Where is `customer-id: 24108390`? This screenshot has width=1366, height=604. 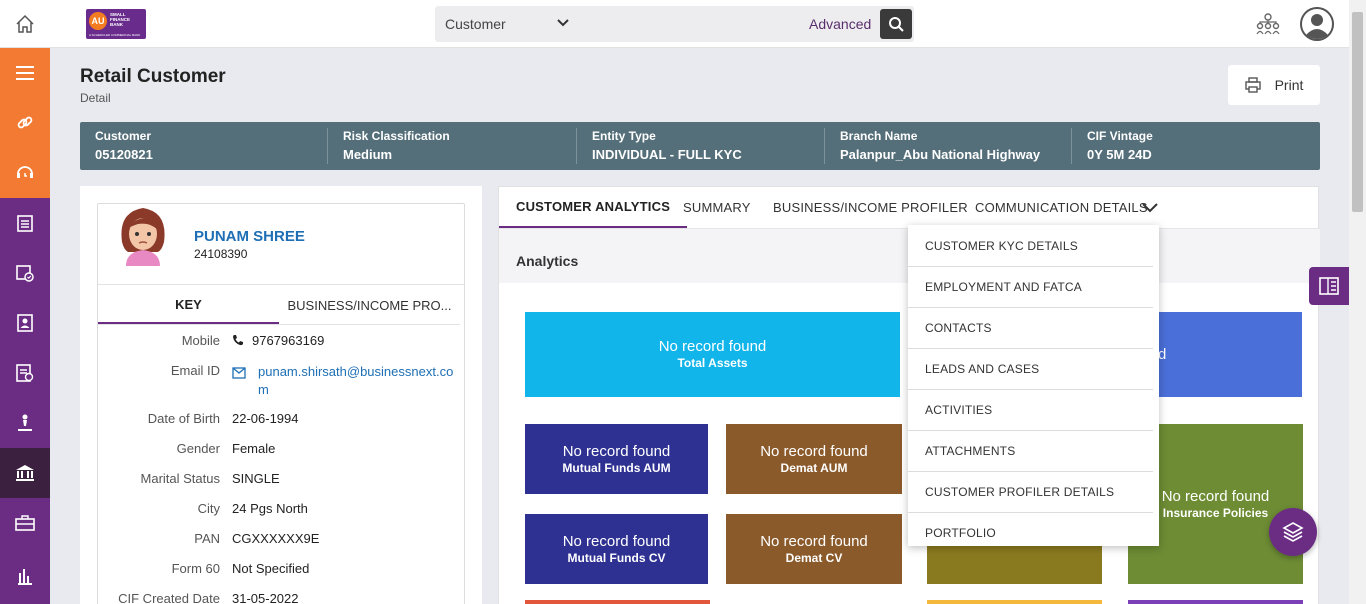
customer-id: 24108390 is located at coordinates (221, 254).